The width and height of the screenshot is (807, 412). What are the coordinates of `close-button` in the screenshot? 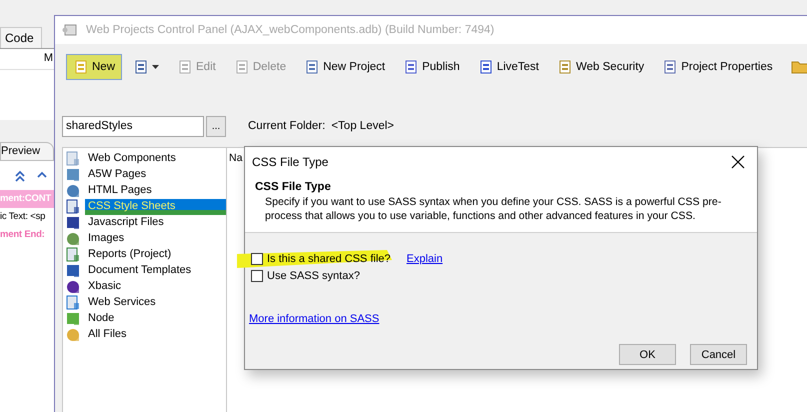 It's located at (738, 161).